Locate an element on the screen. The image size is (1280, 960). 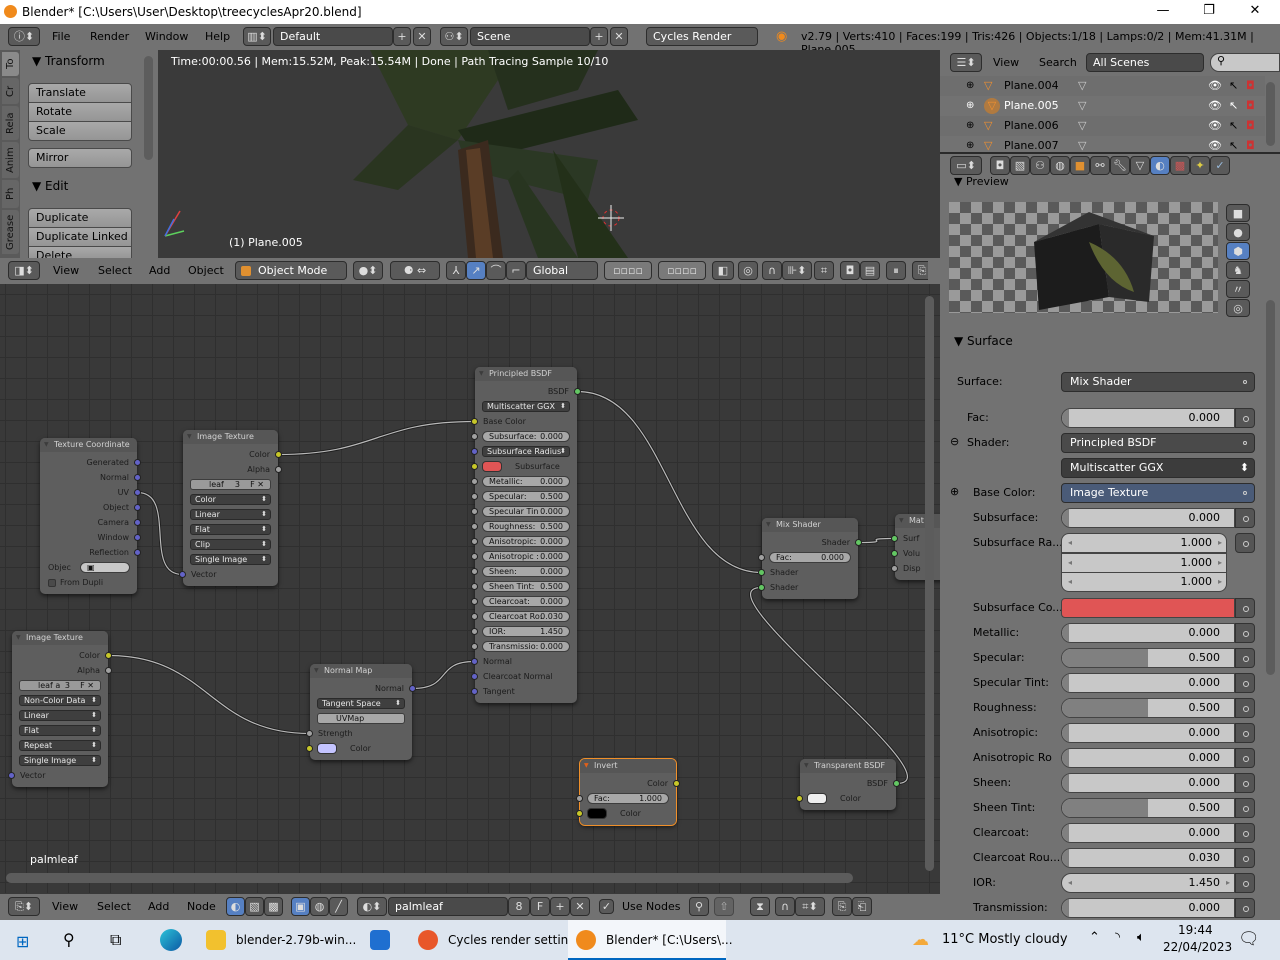
manipulator-icon: ⅄ is located at coordinates (456, 270).